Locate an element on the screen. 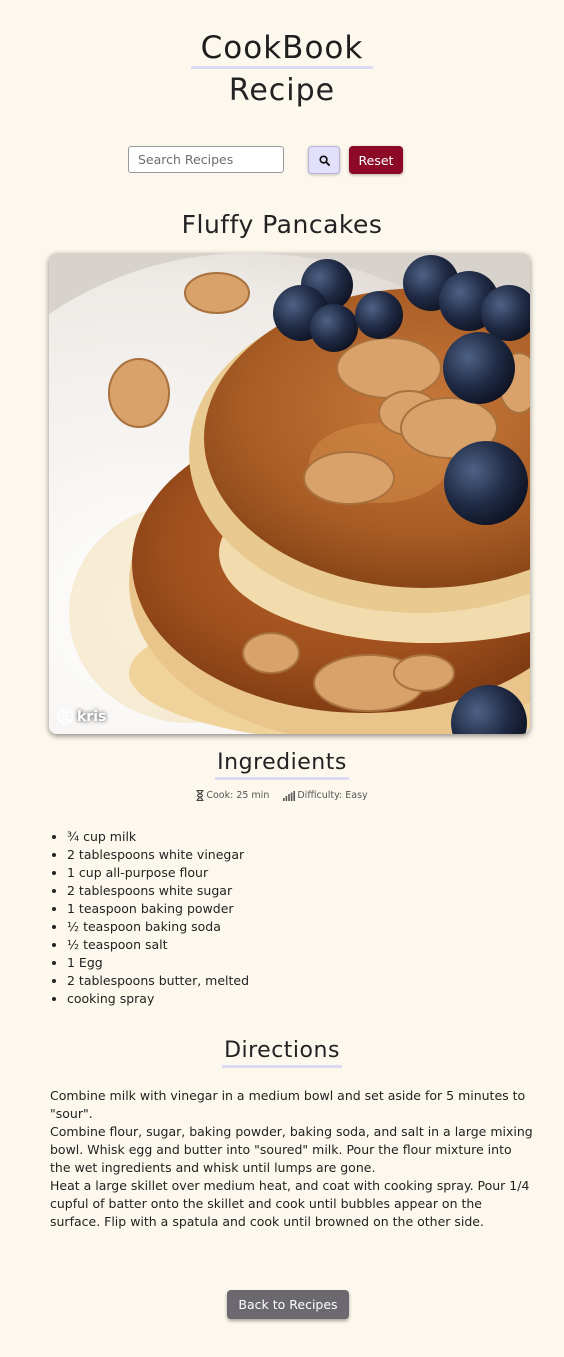 This screenshot has width=564, height=1357. directions-heading: Directions is located at coordinates (282, 1053).